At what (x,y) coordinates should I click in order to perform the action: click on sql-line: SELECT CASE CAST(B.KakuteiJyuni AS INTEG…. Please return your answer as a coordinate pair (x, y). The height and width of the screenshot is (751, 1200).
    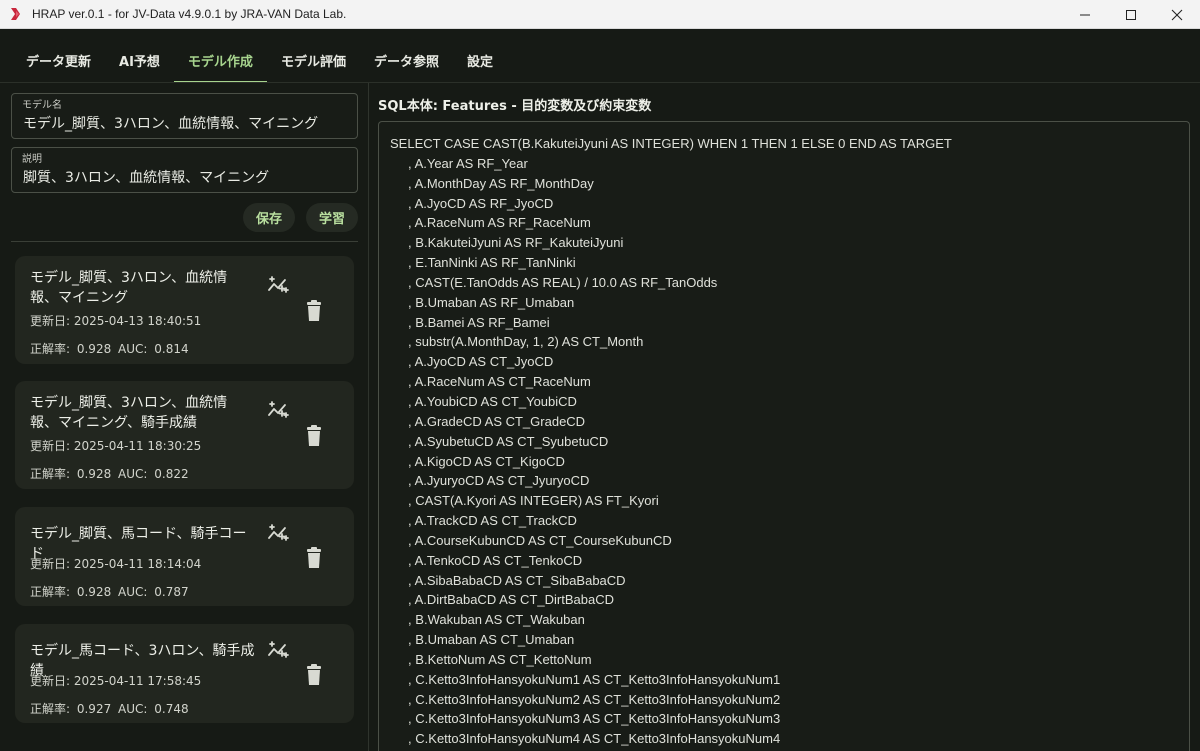
    Looking at the image, I should click on (671, 143).